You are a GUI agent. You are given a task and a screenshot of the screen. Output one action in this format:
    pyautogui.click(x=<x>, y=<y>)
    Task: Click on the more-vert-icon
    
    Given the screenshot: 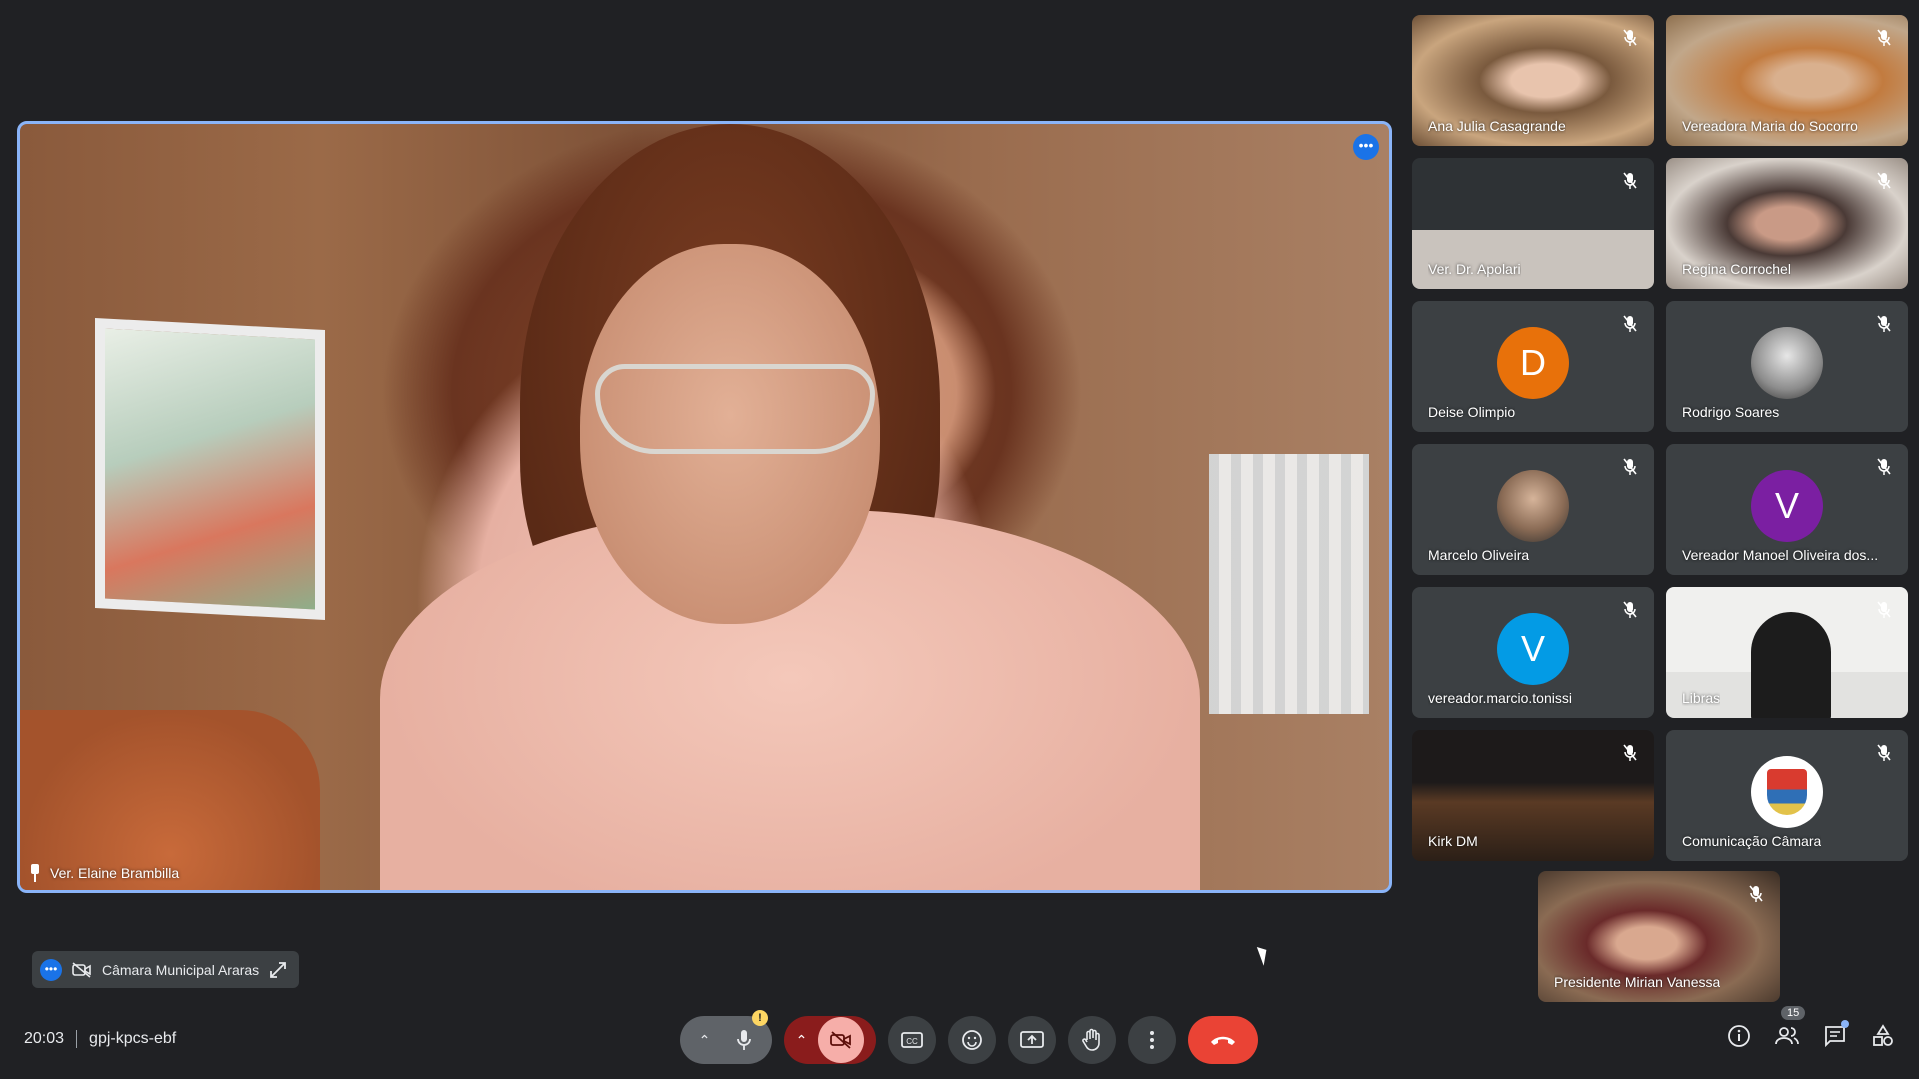 What is the action you would take?
    pyautogui.click(x=1152, y=1040)
    